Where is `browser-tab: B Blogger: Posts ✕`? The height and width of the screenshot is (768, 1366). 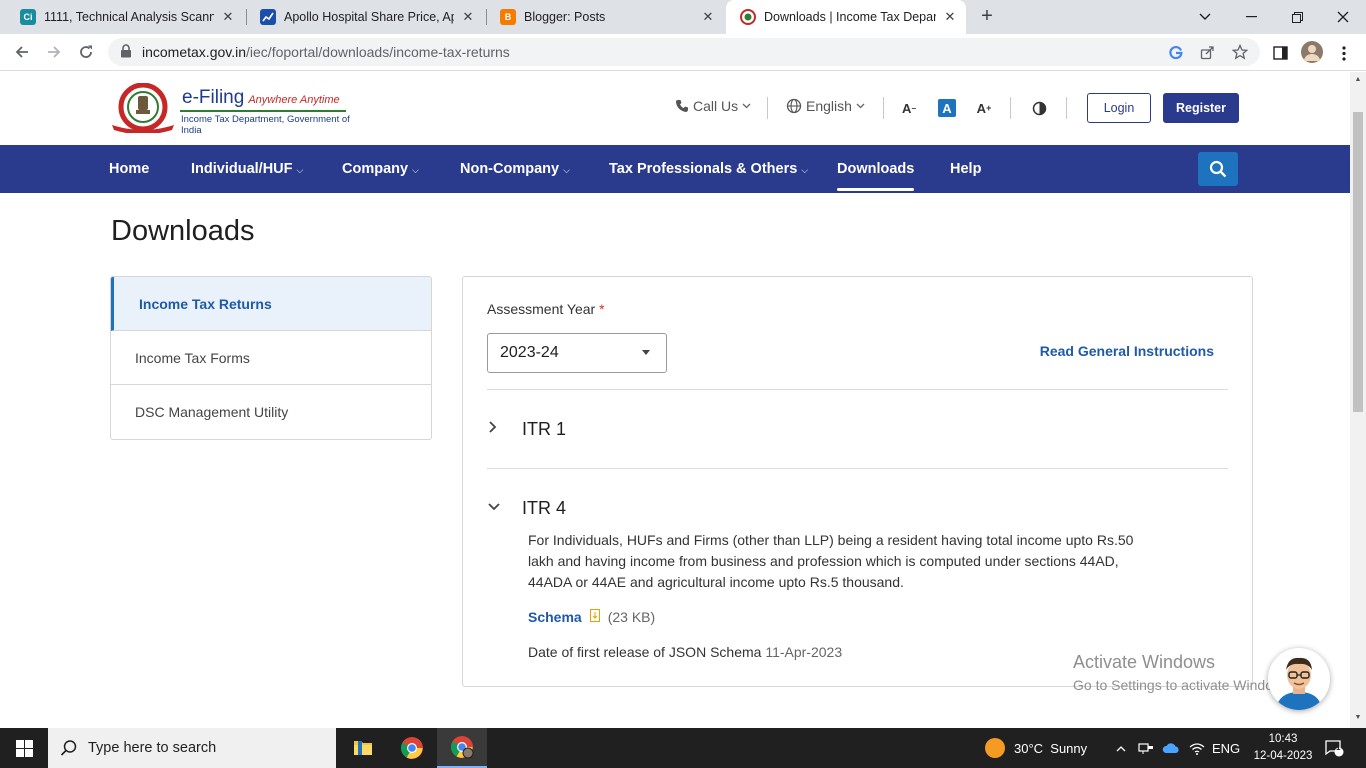
browser-tab: B Blogger: Posts ✕ is located at coordinates (605, 17).